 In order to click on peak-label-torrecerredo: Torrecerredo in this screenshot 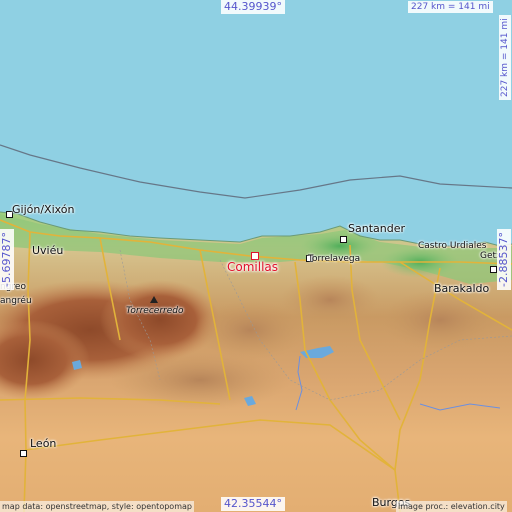, I will do `click(155, 311)`.